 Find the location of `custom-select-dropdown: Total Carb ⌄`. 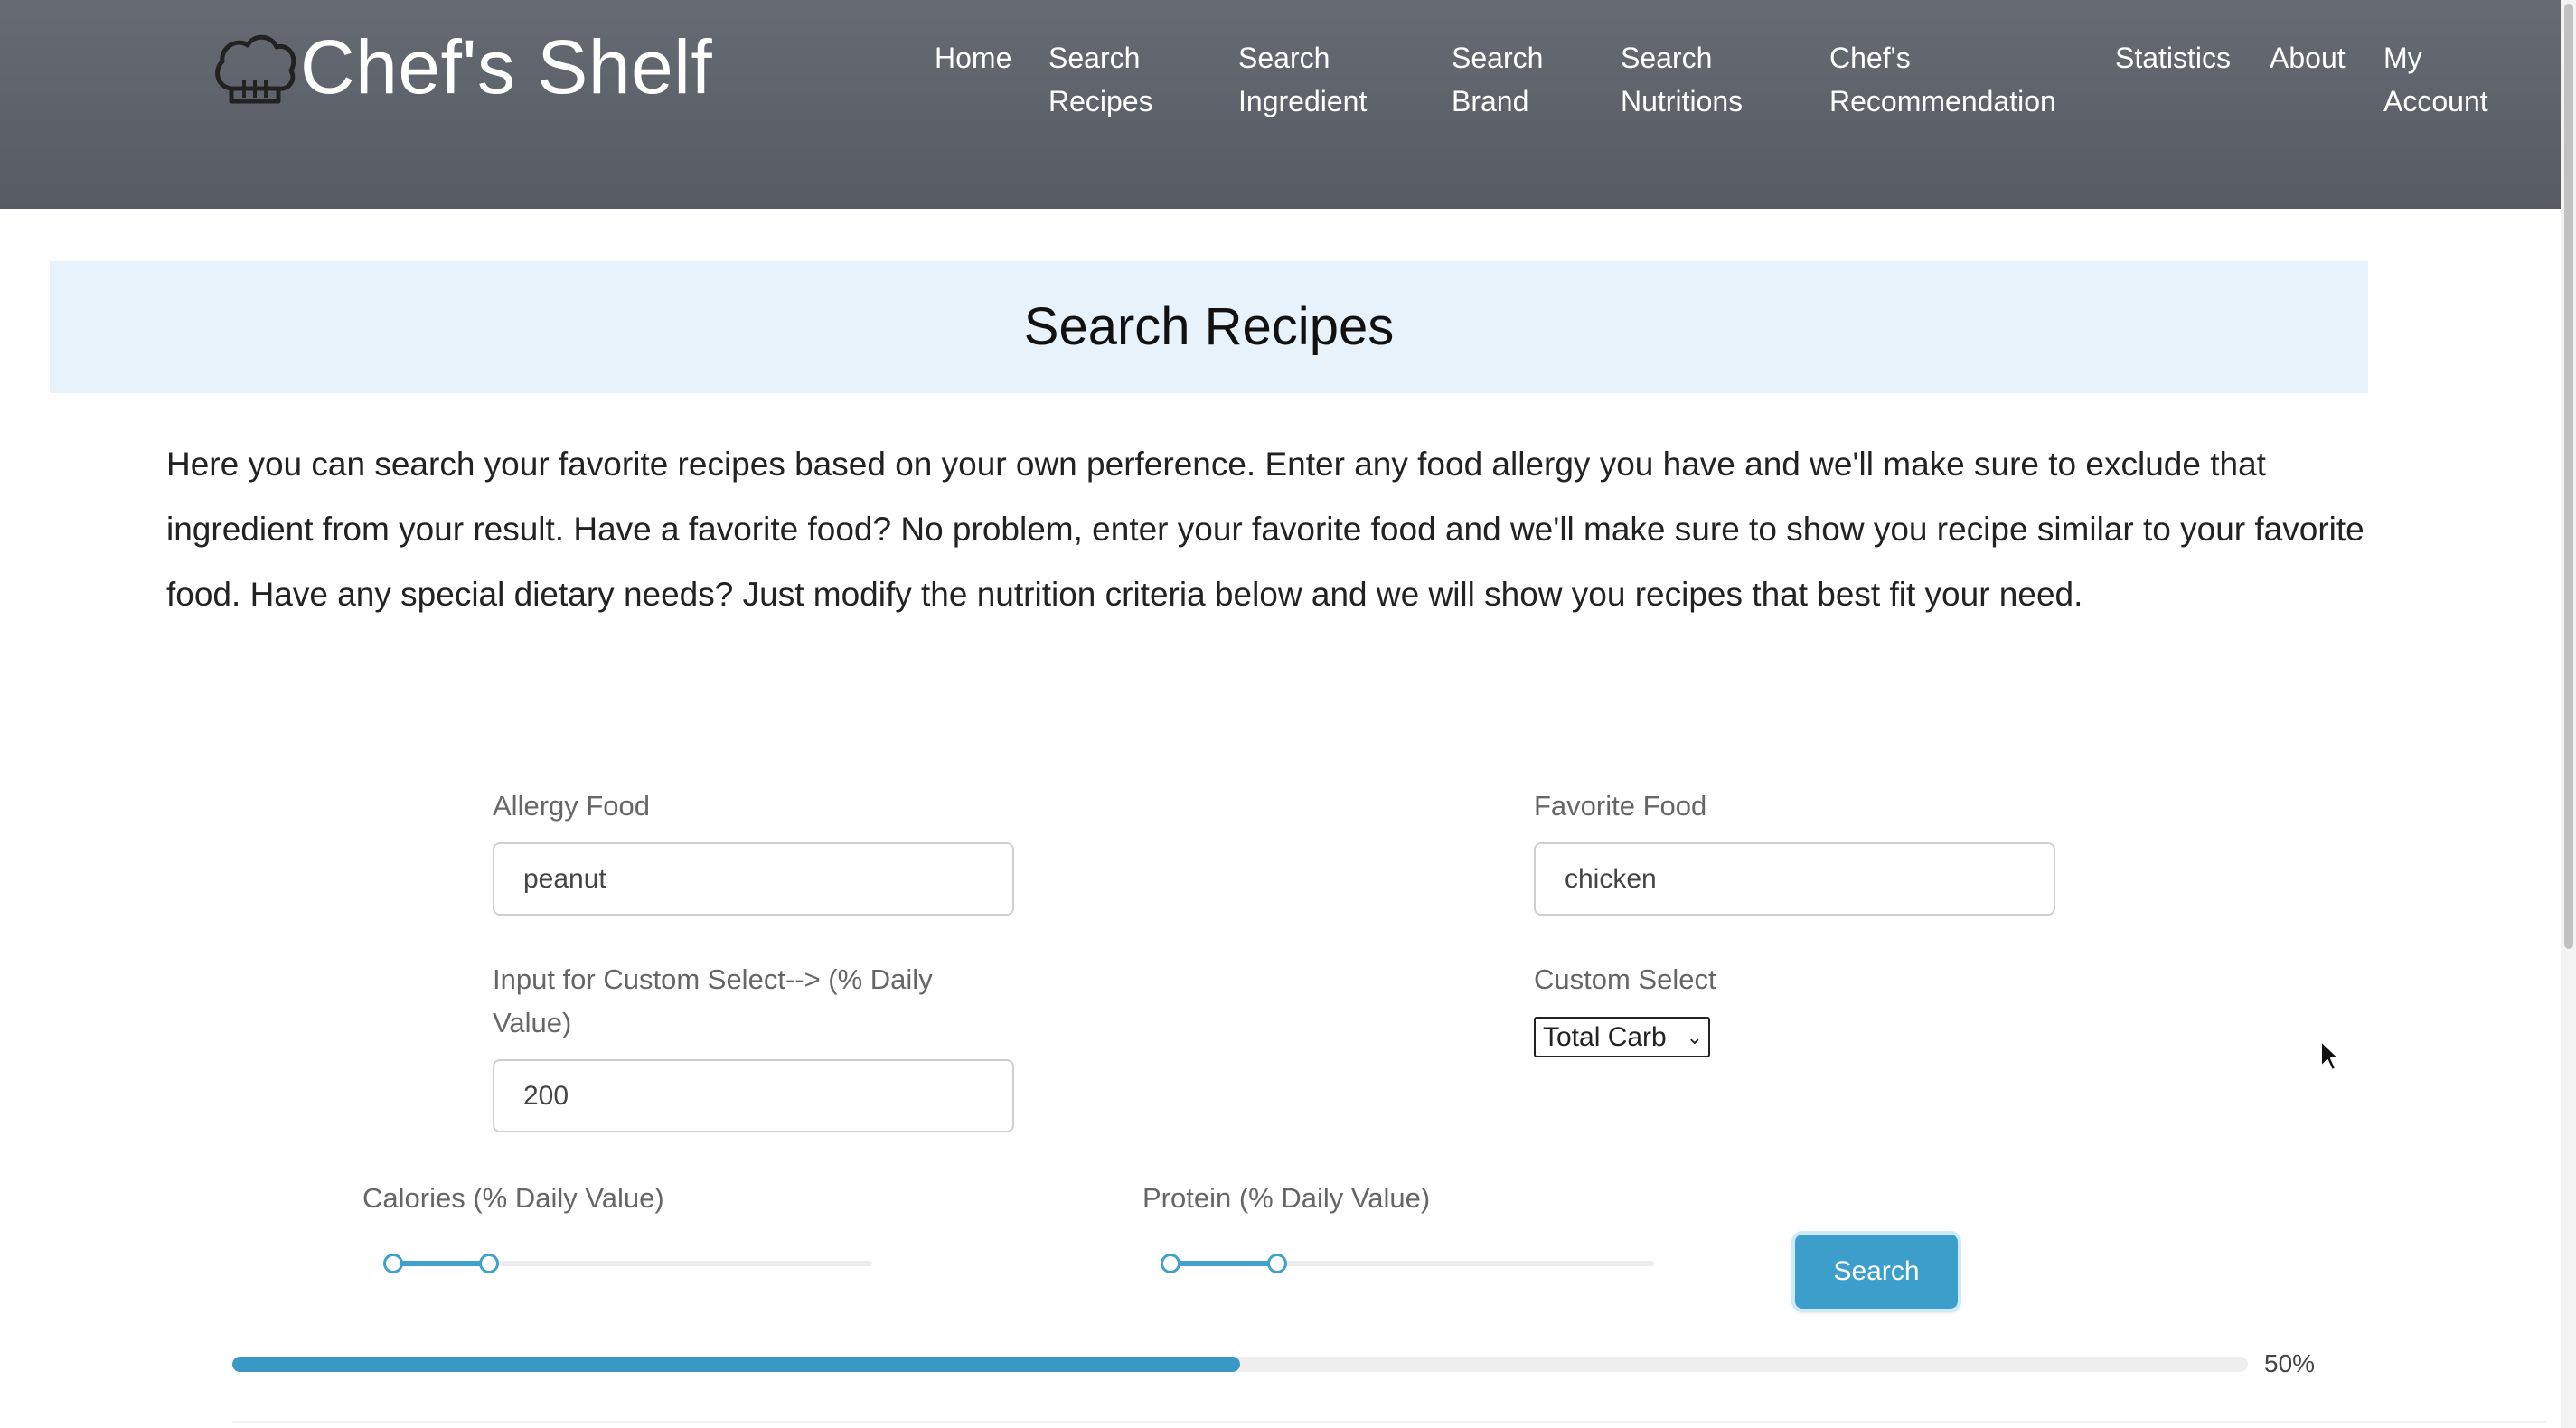

custom-select-dropdown: Total Carb ⌄ is located at coordinates (1622, 1037).